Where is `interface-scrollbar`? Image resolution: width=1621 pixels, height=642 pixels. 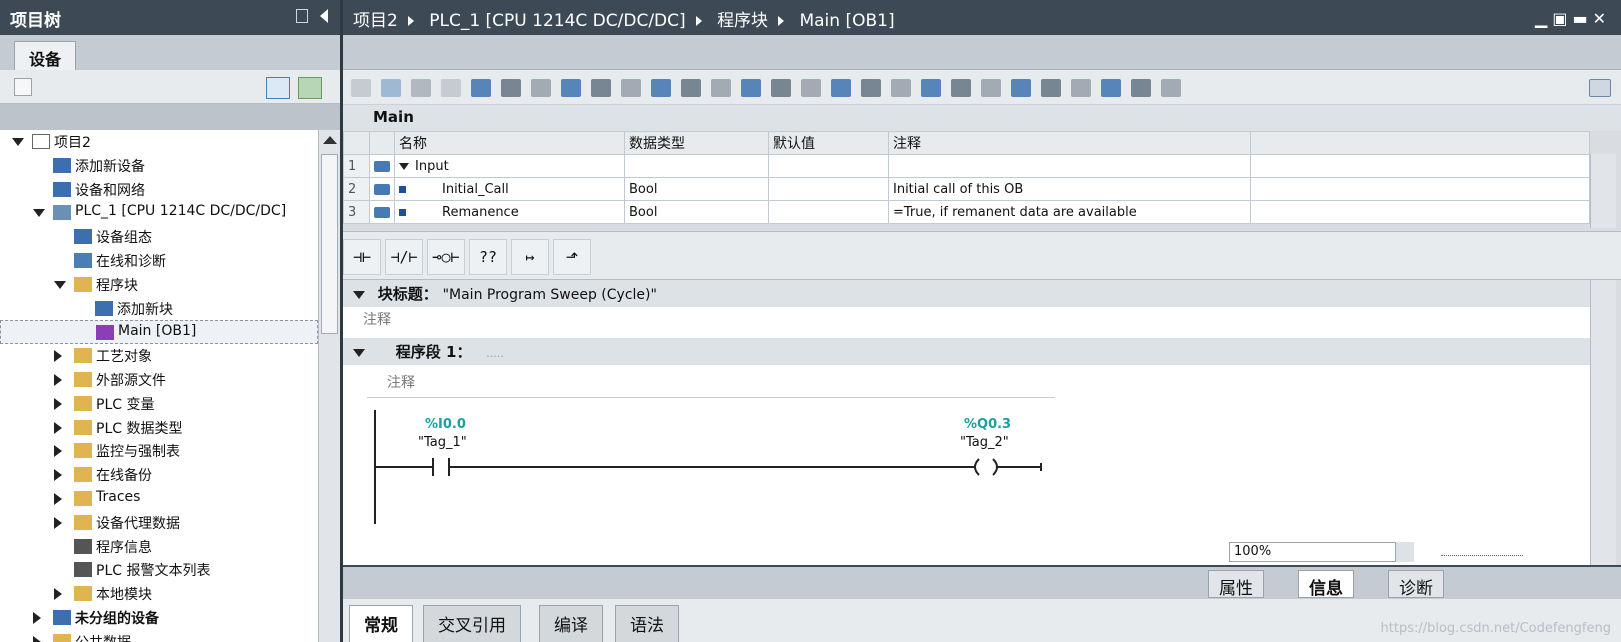 interface-scrollbar is located at coordinates (1603, 191).